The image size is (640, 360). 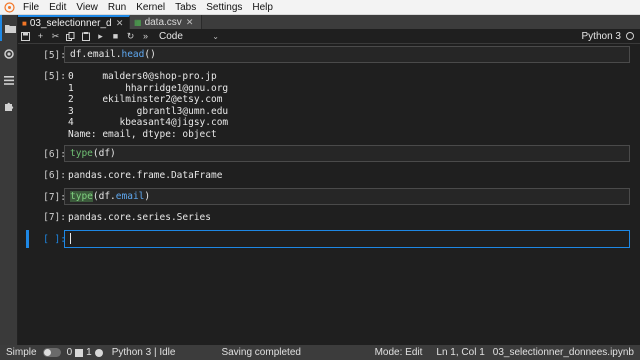 What do you see at coordinates (54, 239) in the screenshot?
I see `input-prompt: [ ]:` at bounding box center [54, 239].